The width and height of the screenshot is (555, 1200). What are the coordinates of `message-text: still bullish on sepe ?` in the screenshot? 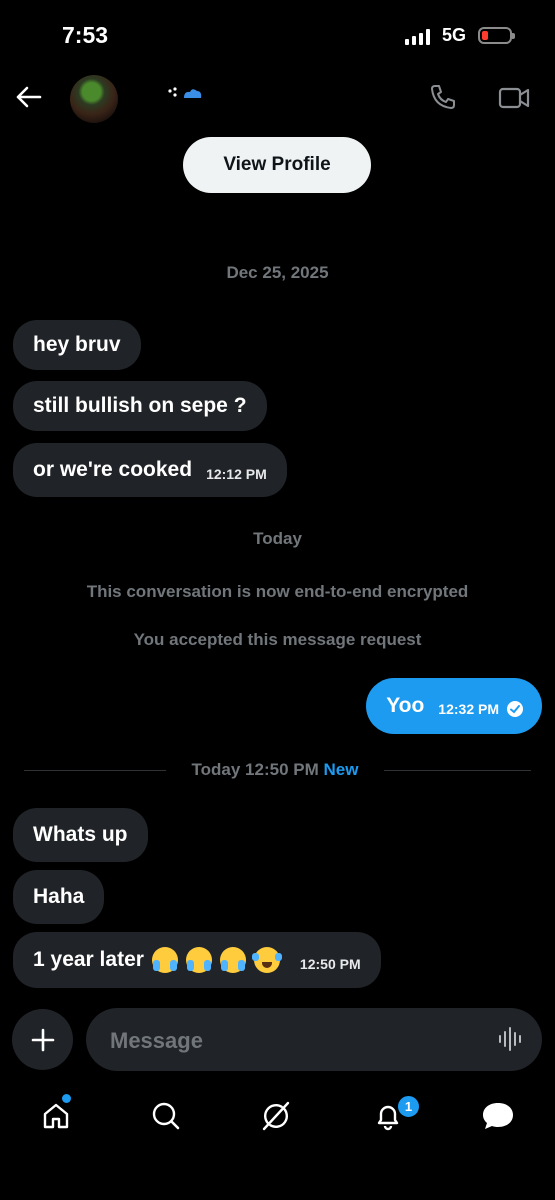 It's located at (140, 405).